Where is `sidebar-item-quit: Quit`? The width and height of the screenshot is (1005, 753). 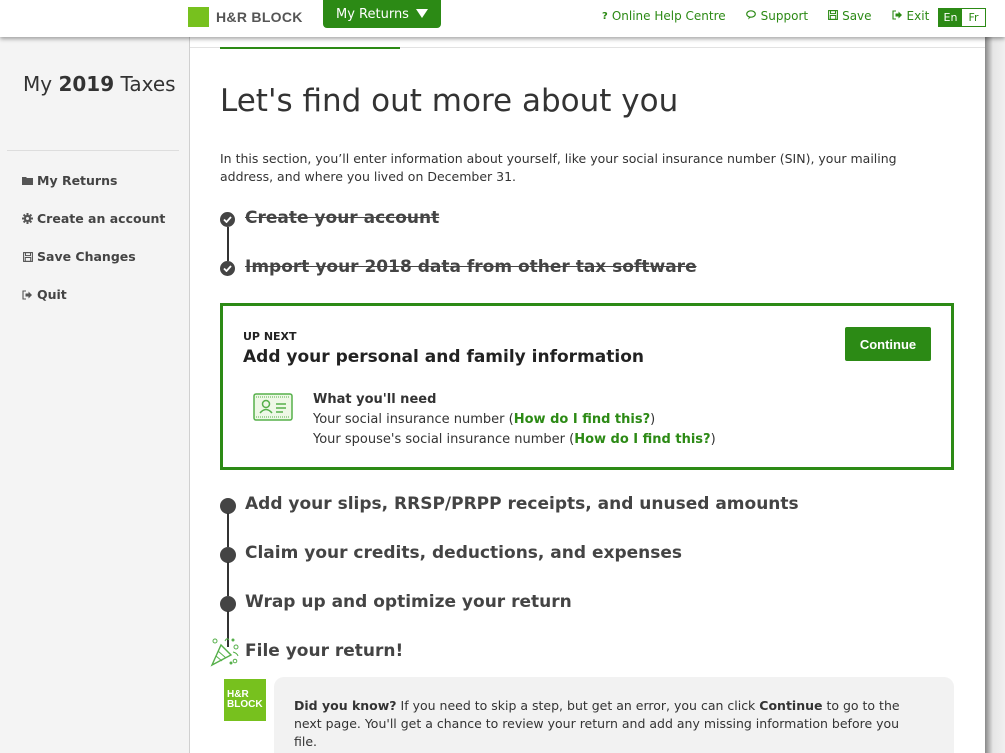
sidebar-item-quit: Quit is located at coordinates (44, 294).